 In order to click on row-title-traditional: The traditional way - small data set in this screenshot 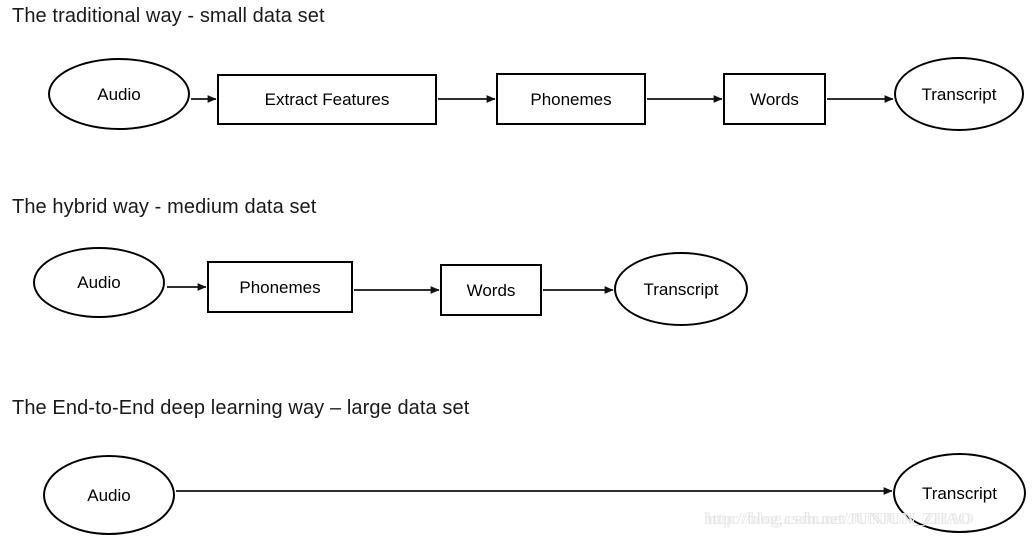, I will do `click(168, 16)`.